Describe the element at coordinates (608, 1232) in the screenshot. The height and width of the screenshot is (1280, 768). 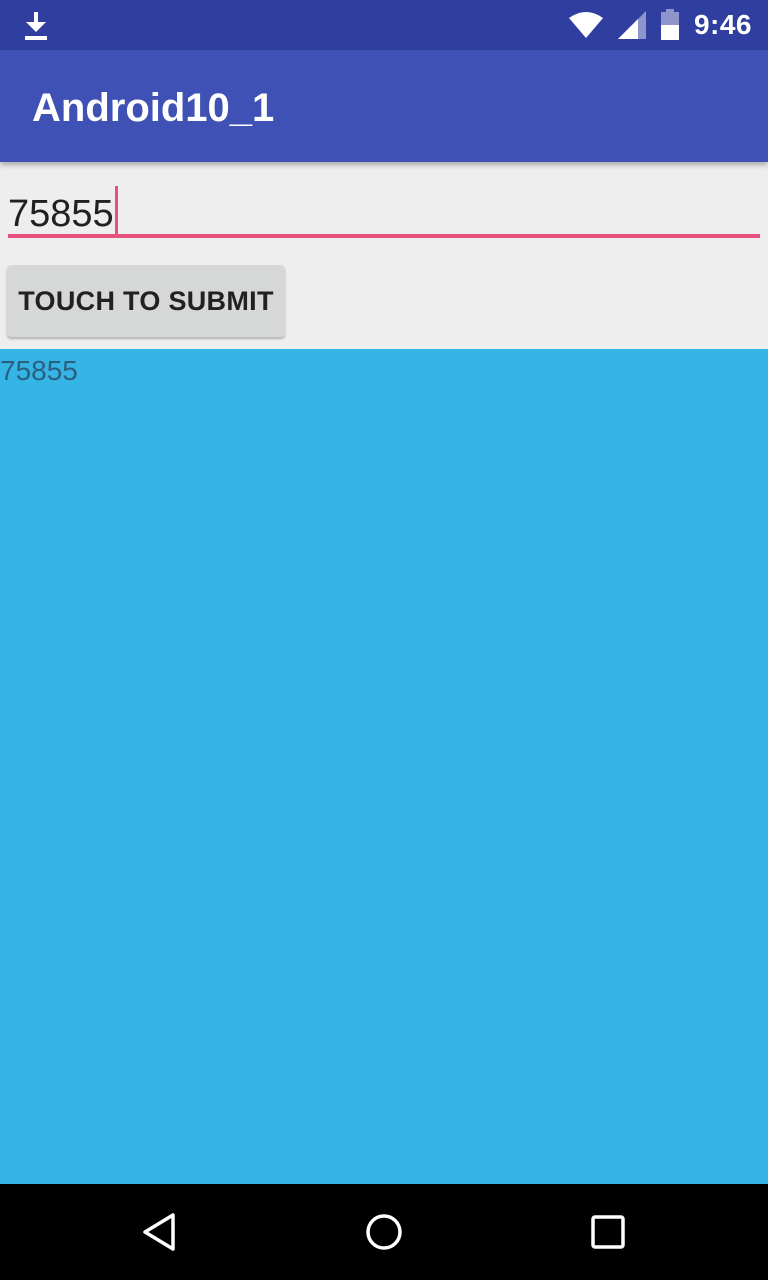
I see `recents-icon` at that location.